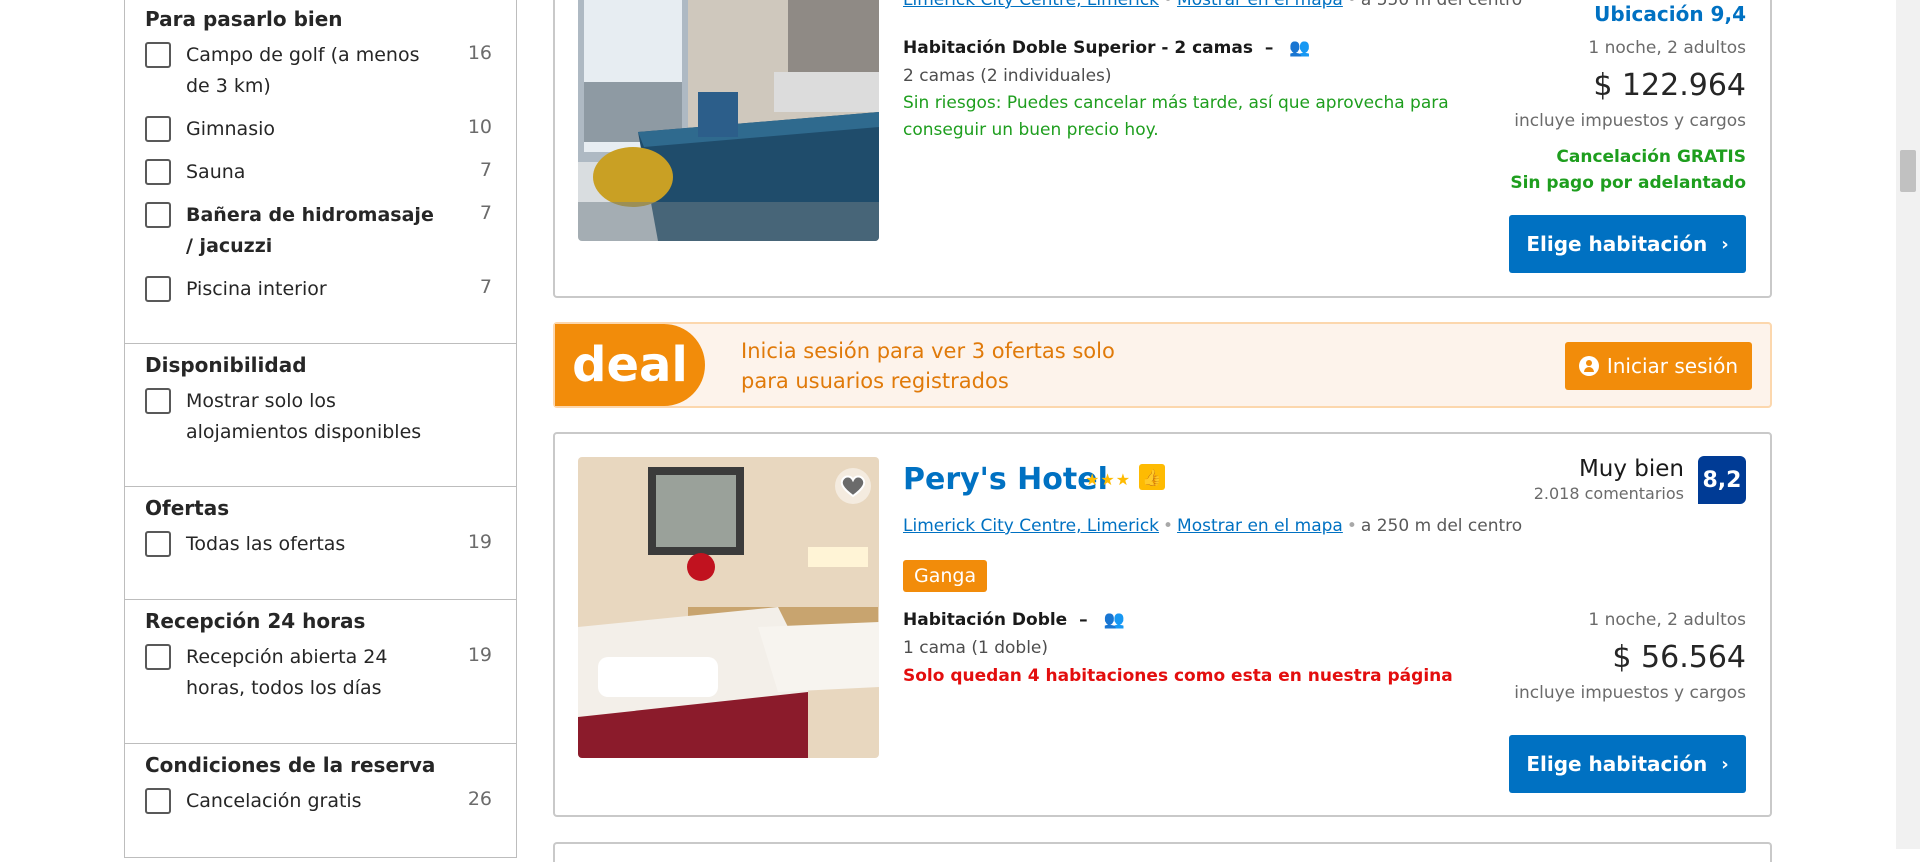 This screenshot has height=864, width=1920. I want to click on filter-group-title: Ofertas, so click(187, 508).